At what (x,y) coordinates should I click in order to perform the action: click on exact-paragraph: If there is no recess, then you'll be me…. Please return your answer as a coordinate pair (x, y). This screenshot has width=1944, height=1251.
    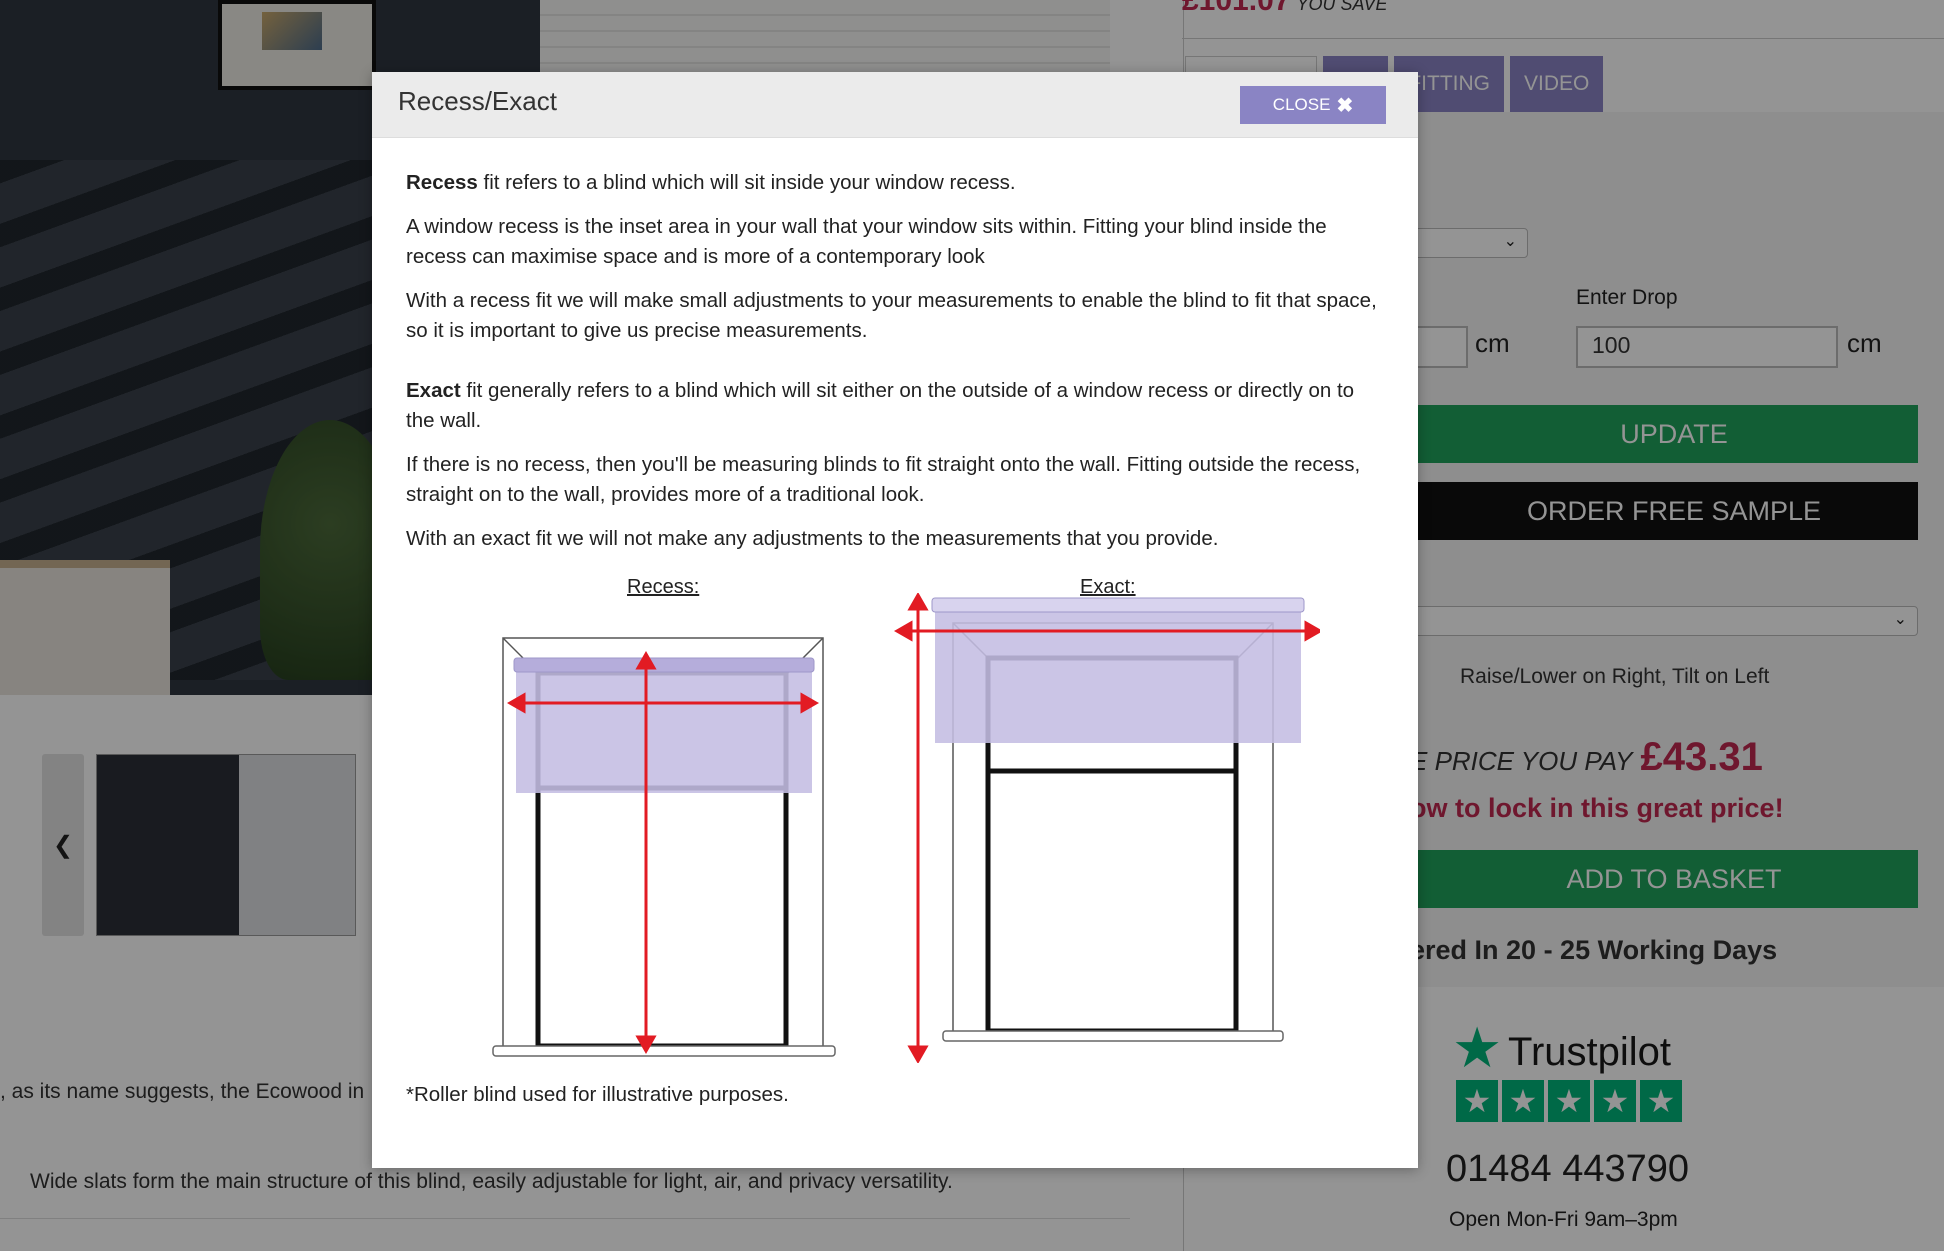
    Looking at the image, I should click on (883, 479).